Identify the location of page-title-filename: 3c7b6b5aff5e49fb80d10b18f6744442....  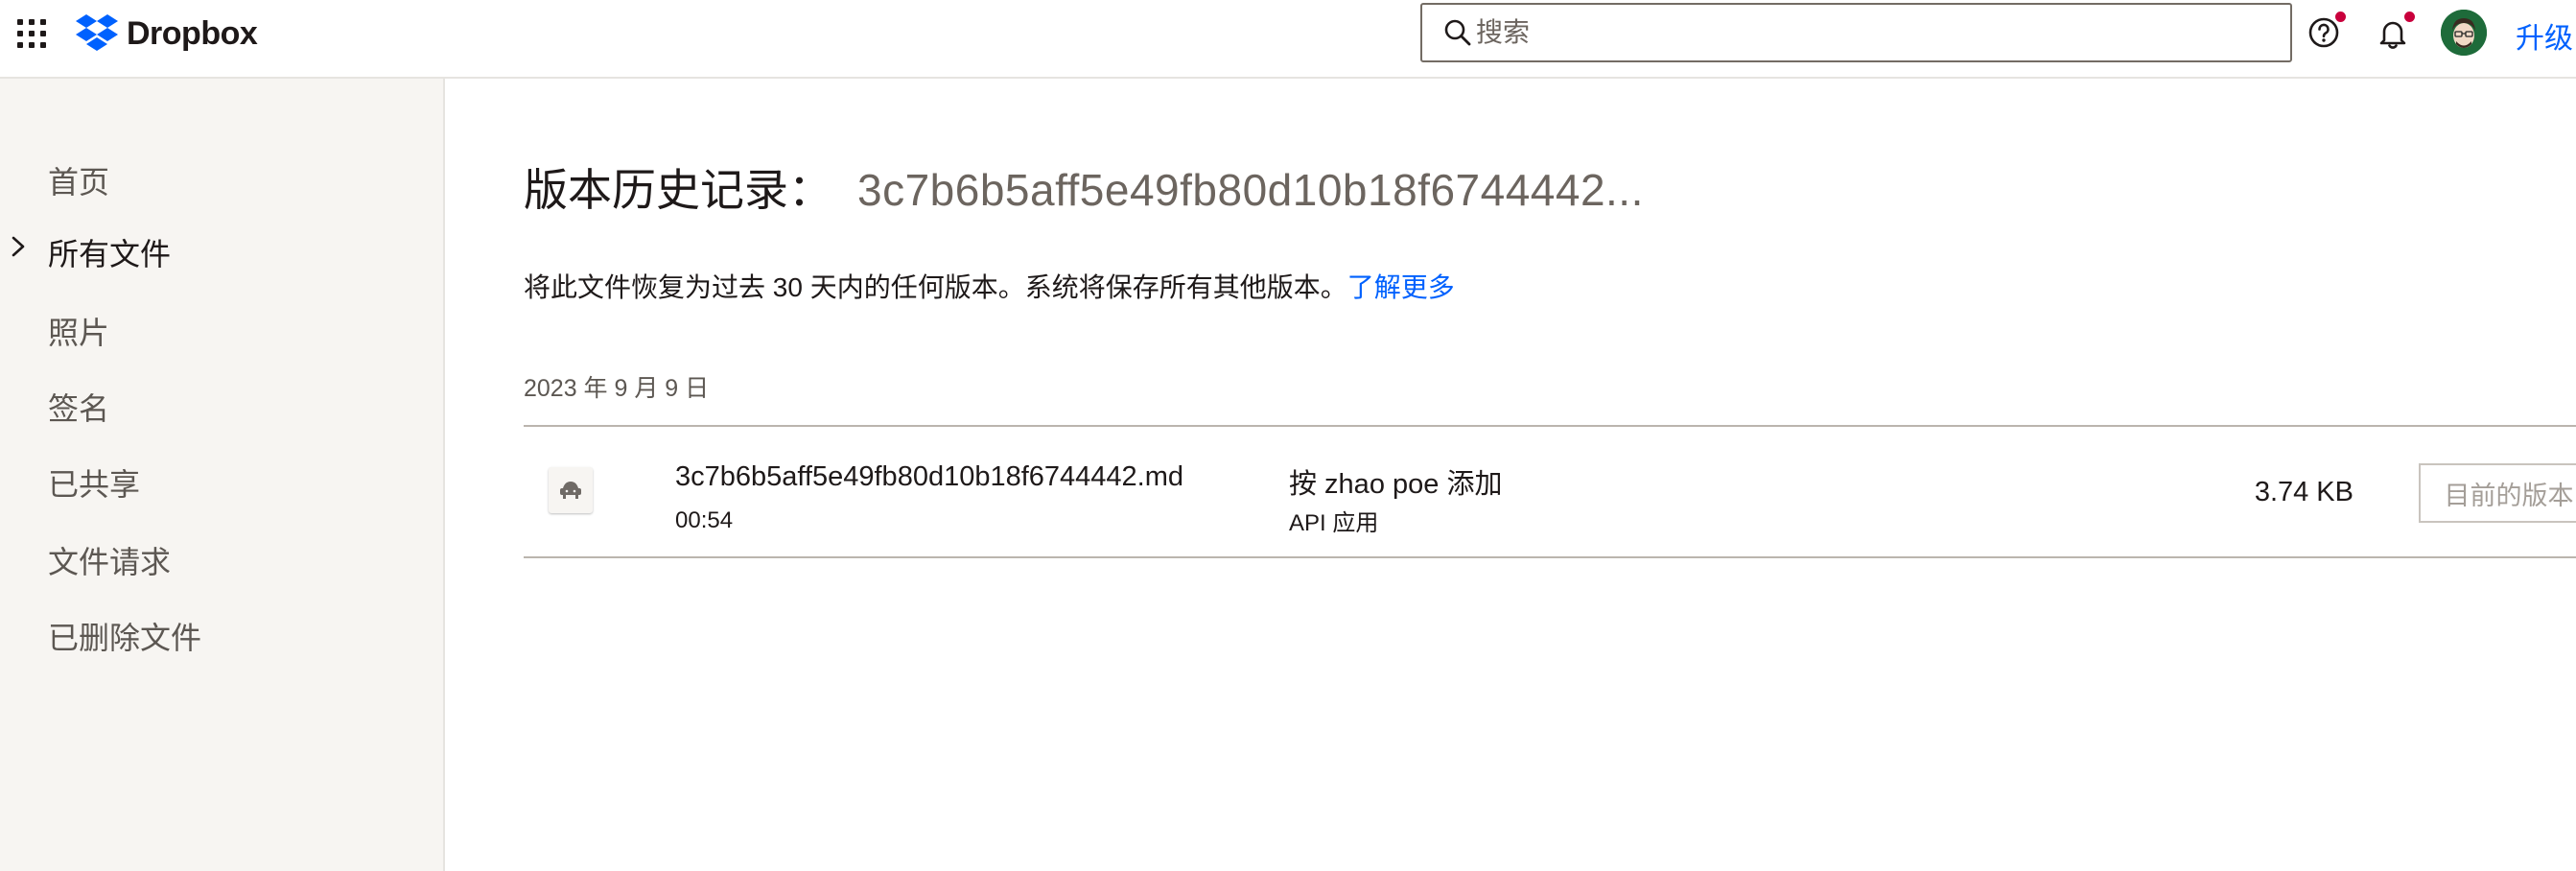
(1250, 190).